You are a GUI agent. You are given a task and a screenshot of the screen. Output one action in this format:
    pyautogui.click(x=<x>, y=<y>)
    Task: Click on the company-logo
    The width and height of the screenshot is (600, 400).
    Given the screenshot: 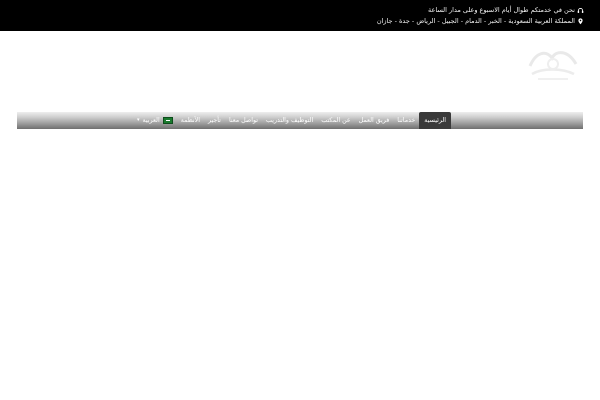 What is the action you would take?
    pyautogui.click(x=553, y=64)
    